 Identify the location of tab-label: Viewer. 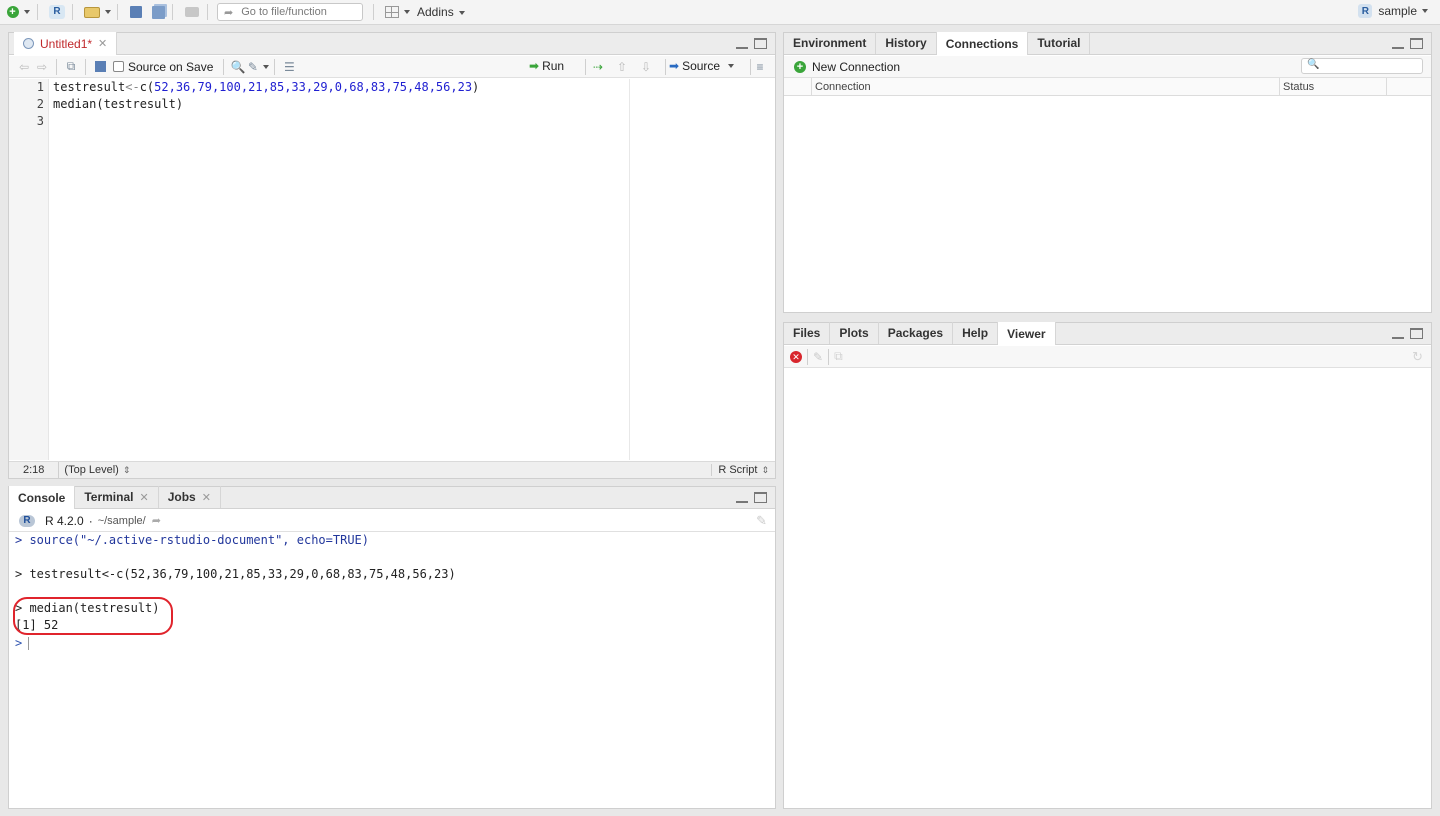
(1026, 333).